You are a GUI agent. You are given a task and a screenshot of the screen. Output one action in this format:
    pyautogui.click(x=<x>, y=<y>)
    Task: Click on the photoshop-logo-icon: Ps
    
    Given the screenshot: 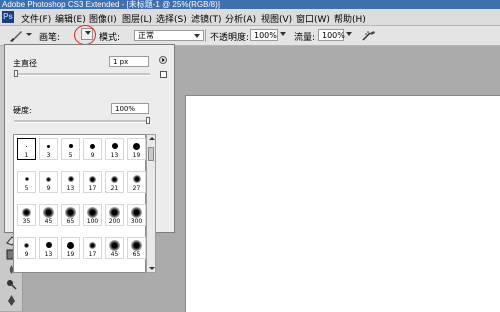 What is the action you would take?
    pyautogui.click(x=8, y=17)
    